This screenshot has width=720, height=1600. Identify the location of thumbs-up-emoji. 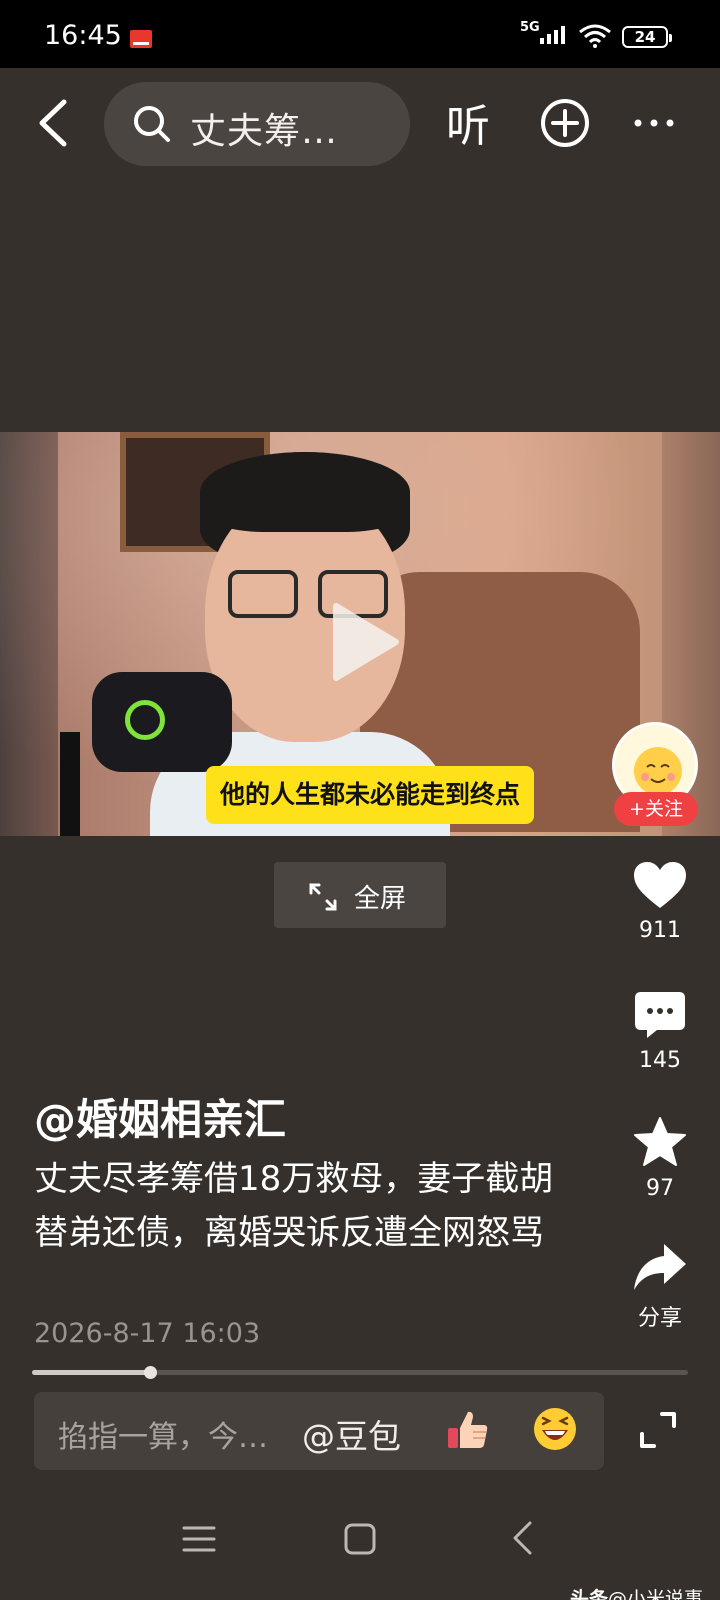
(468, 1430).